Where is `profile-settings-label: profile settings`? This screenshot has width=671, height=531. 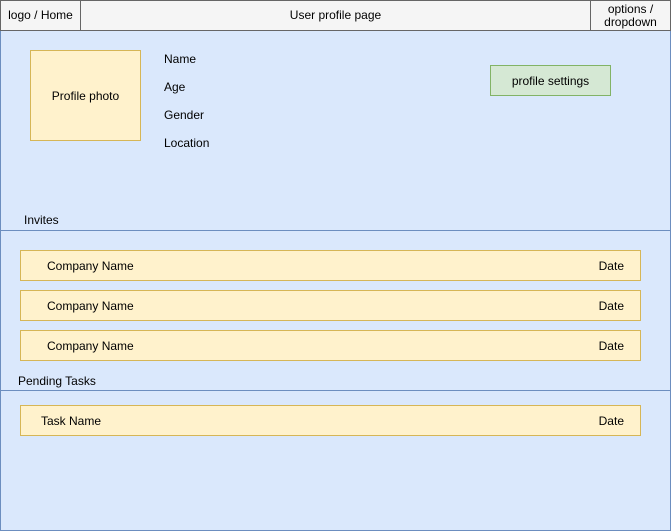 profile-settings-label: profile settings is located at coordinates (550, 80).